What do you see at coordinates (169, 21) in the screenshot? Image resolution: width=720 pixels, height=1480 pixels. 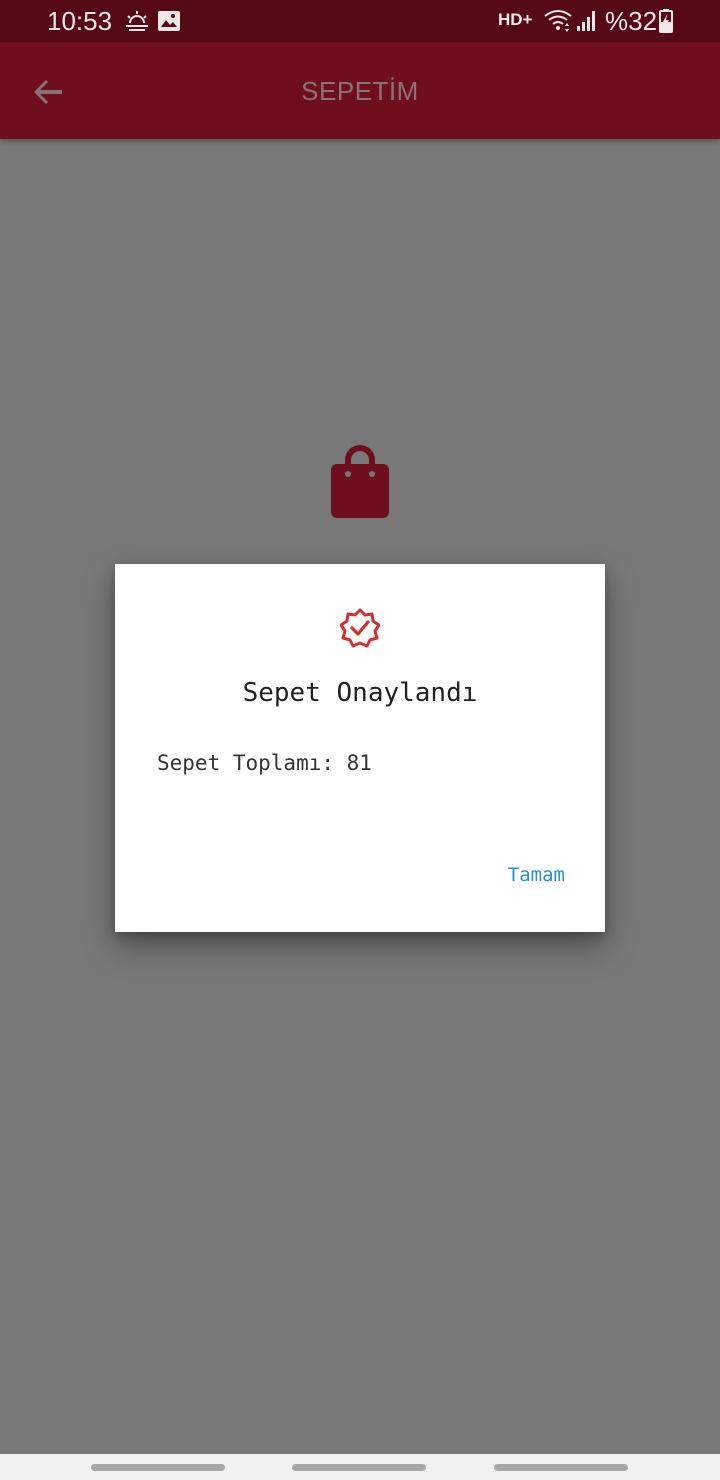 I see `gallery-icon` at bounding box center [169, 21].